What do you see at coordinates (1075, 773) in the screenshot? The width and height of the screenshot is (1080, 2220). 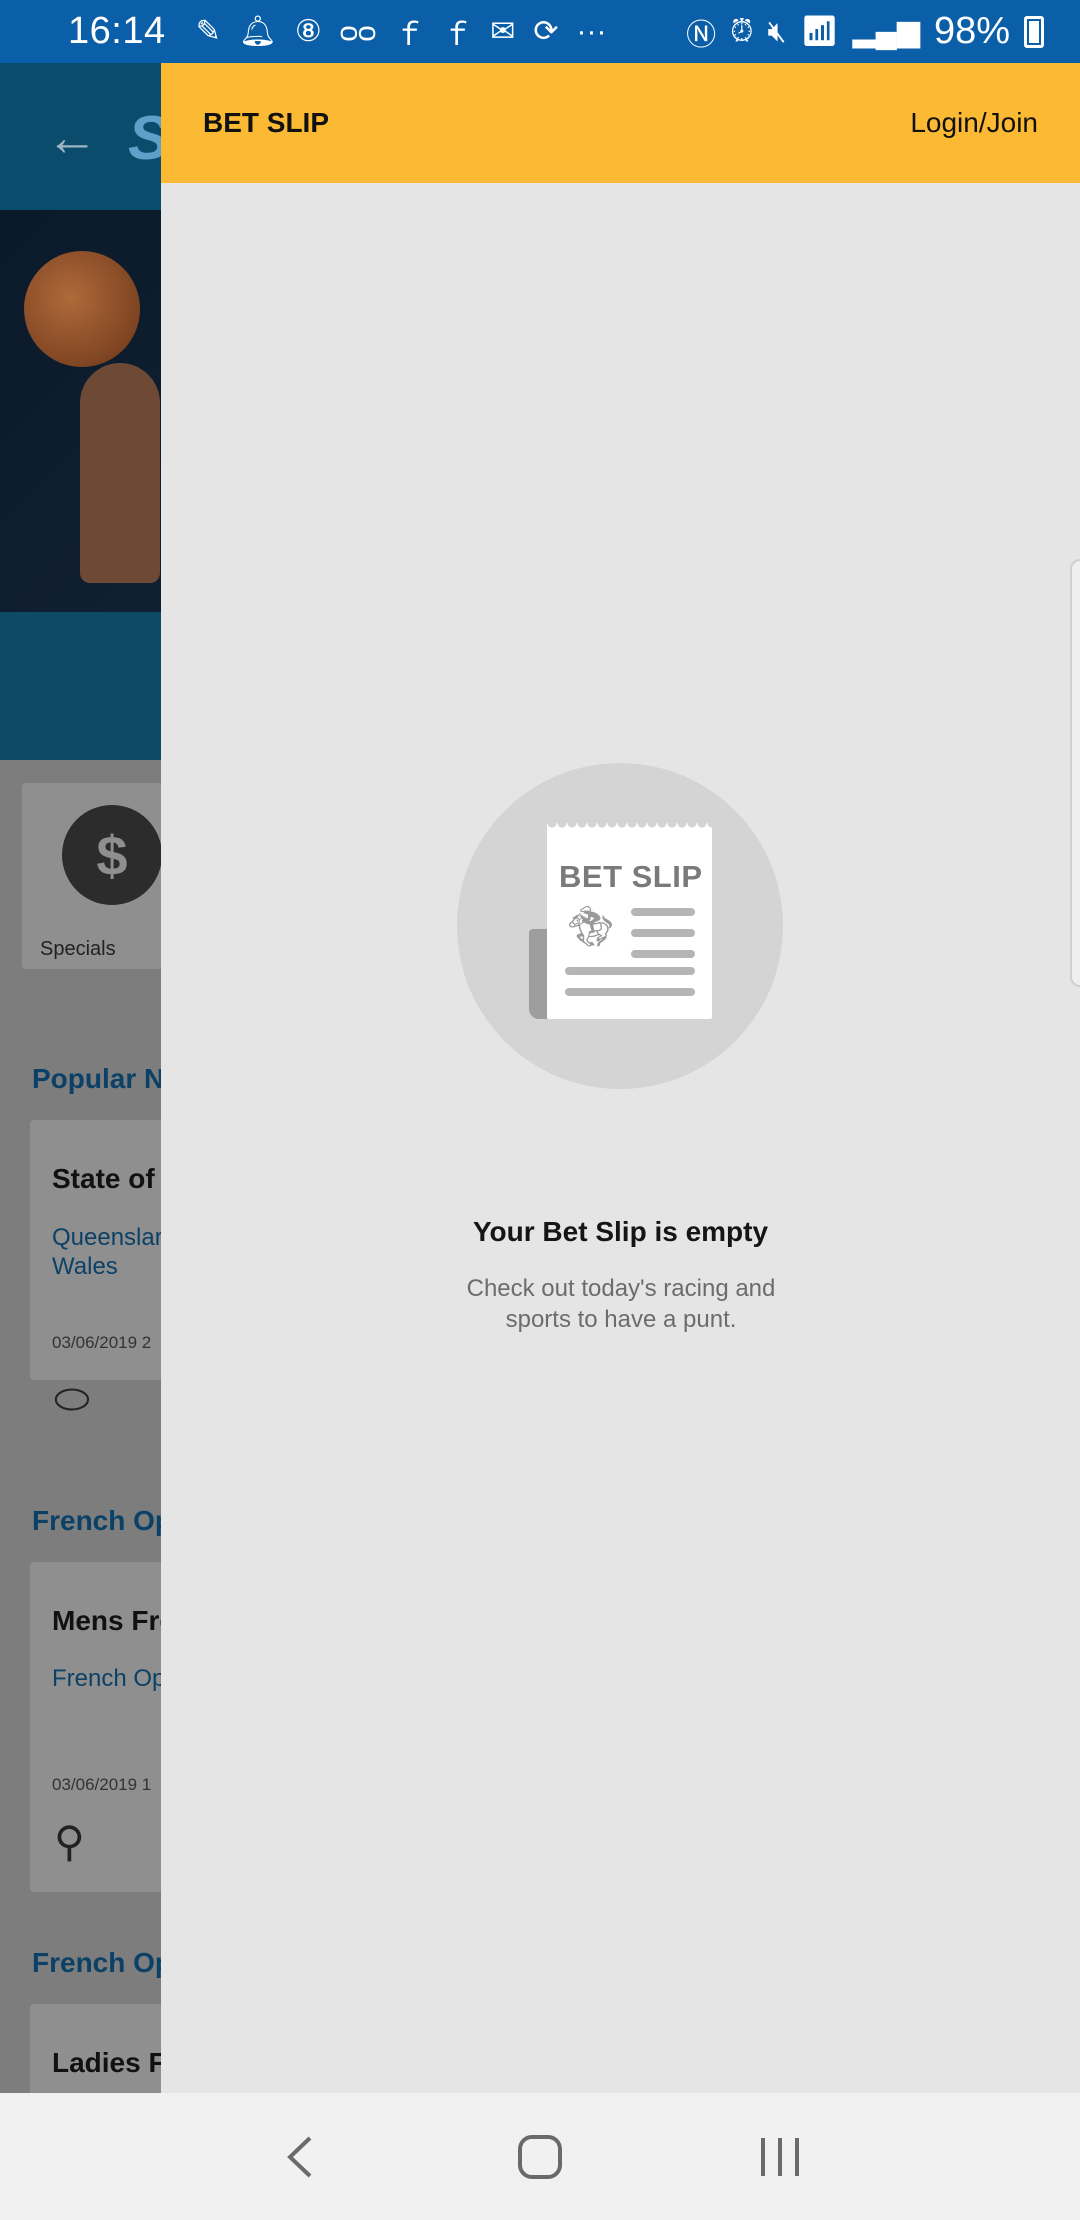 I see `drawer-edge-handle` at bounding box center [1075, 773].